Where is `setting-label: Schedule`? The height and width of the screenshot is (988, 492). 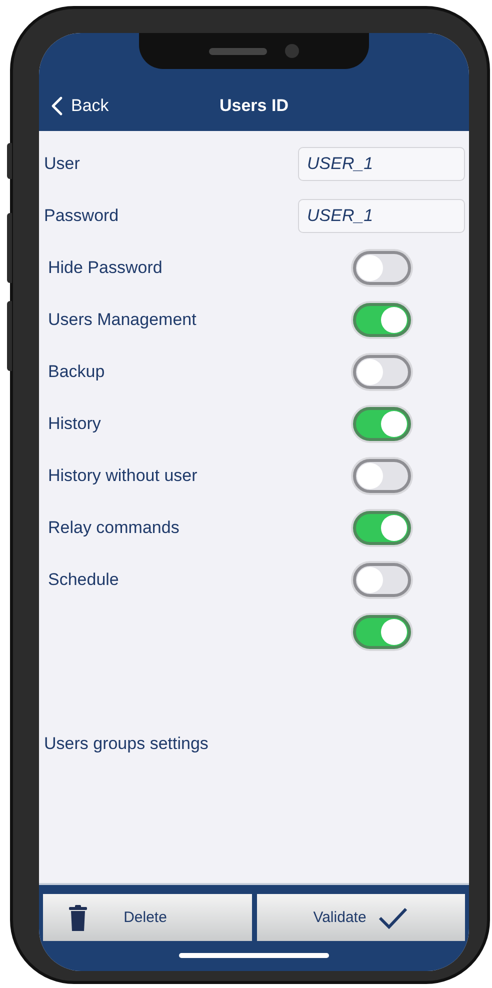 setting-label: Schedule is located at coordinates (83, 580).